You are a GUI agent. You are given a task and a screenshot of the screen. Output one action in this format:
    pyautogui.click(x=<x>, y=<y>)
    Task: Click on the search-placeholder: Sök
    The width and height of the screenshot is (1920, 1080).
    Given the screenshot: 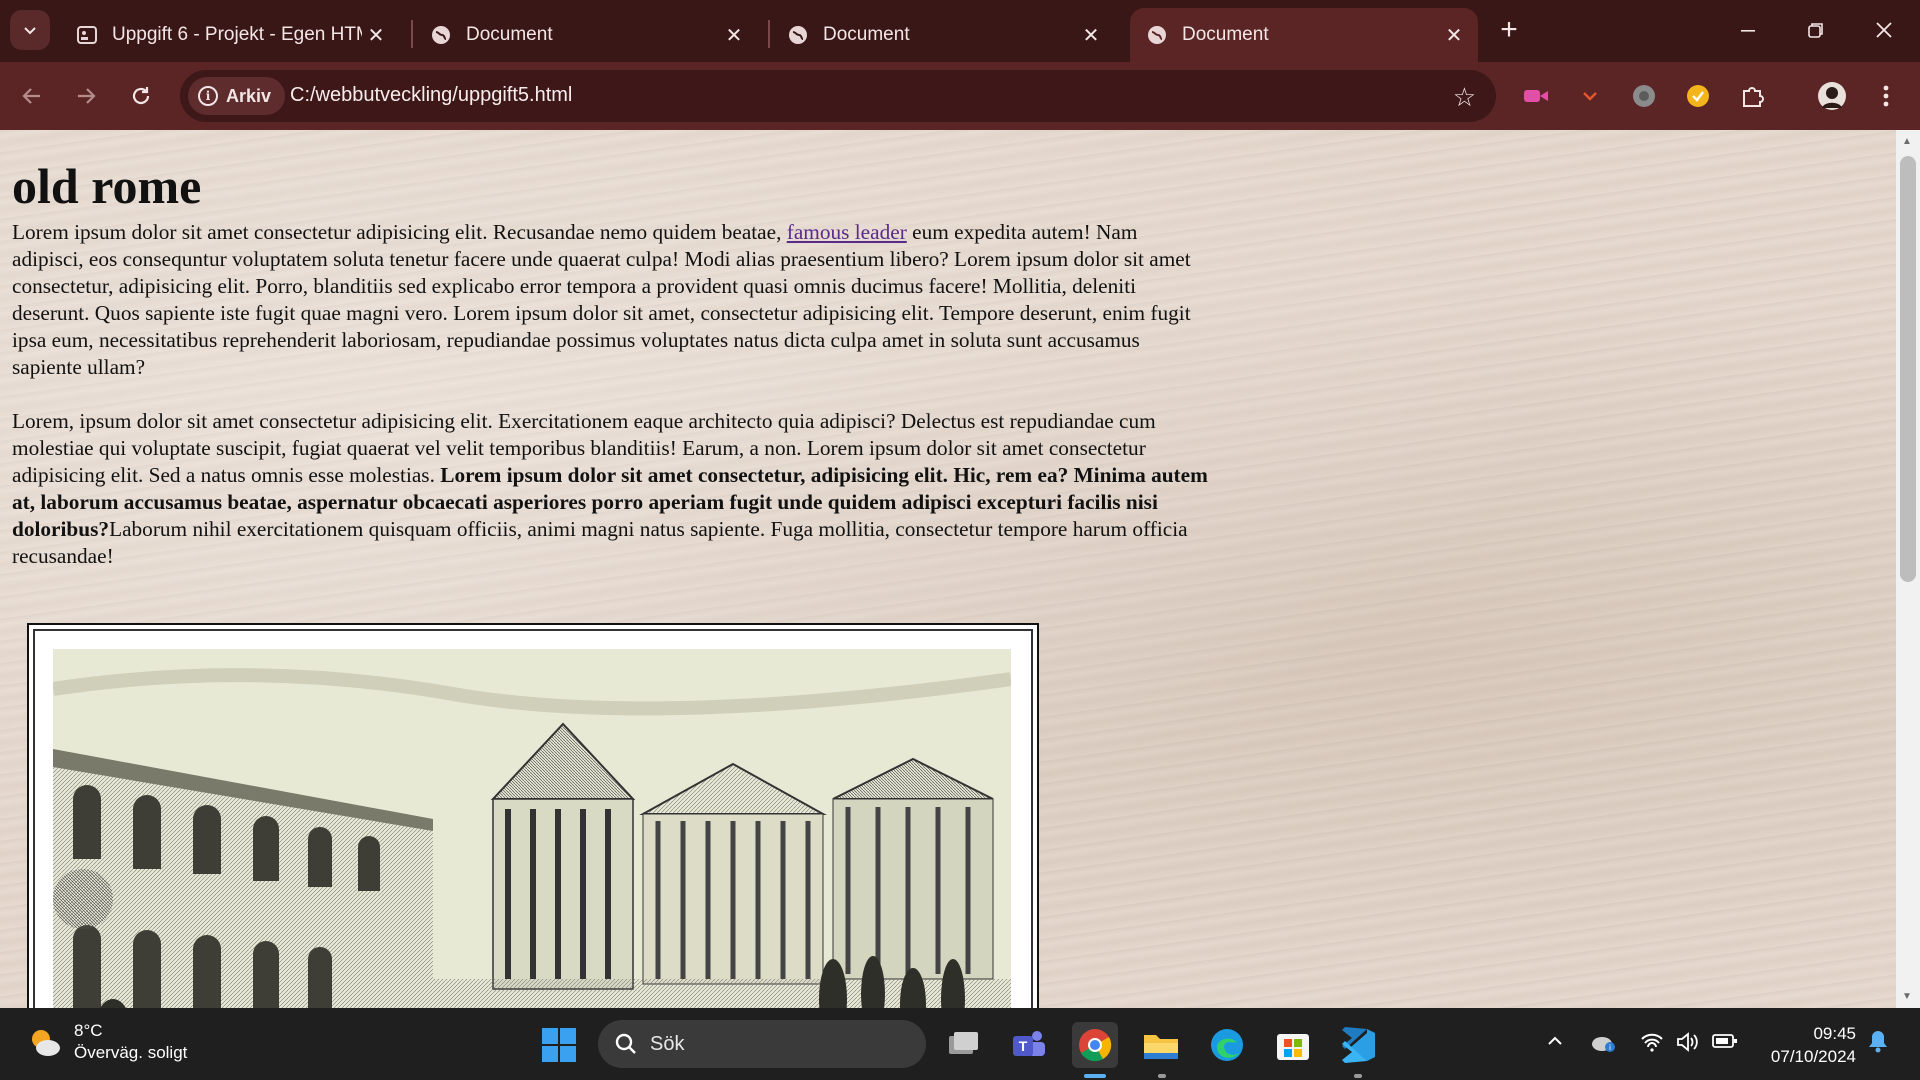 What is the action you would take?
    pyautogui.click(x=667, y=1043)
    